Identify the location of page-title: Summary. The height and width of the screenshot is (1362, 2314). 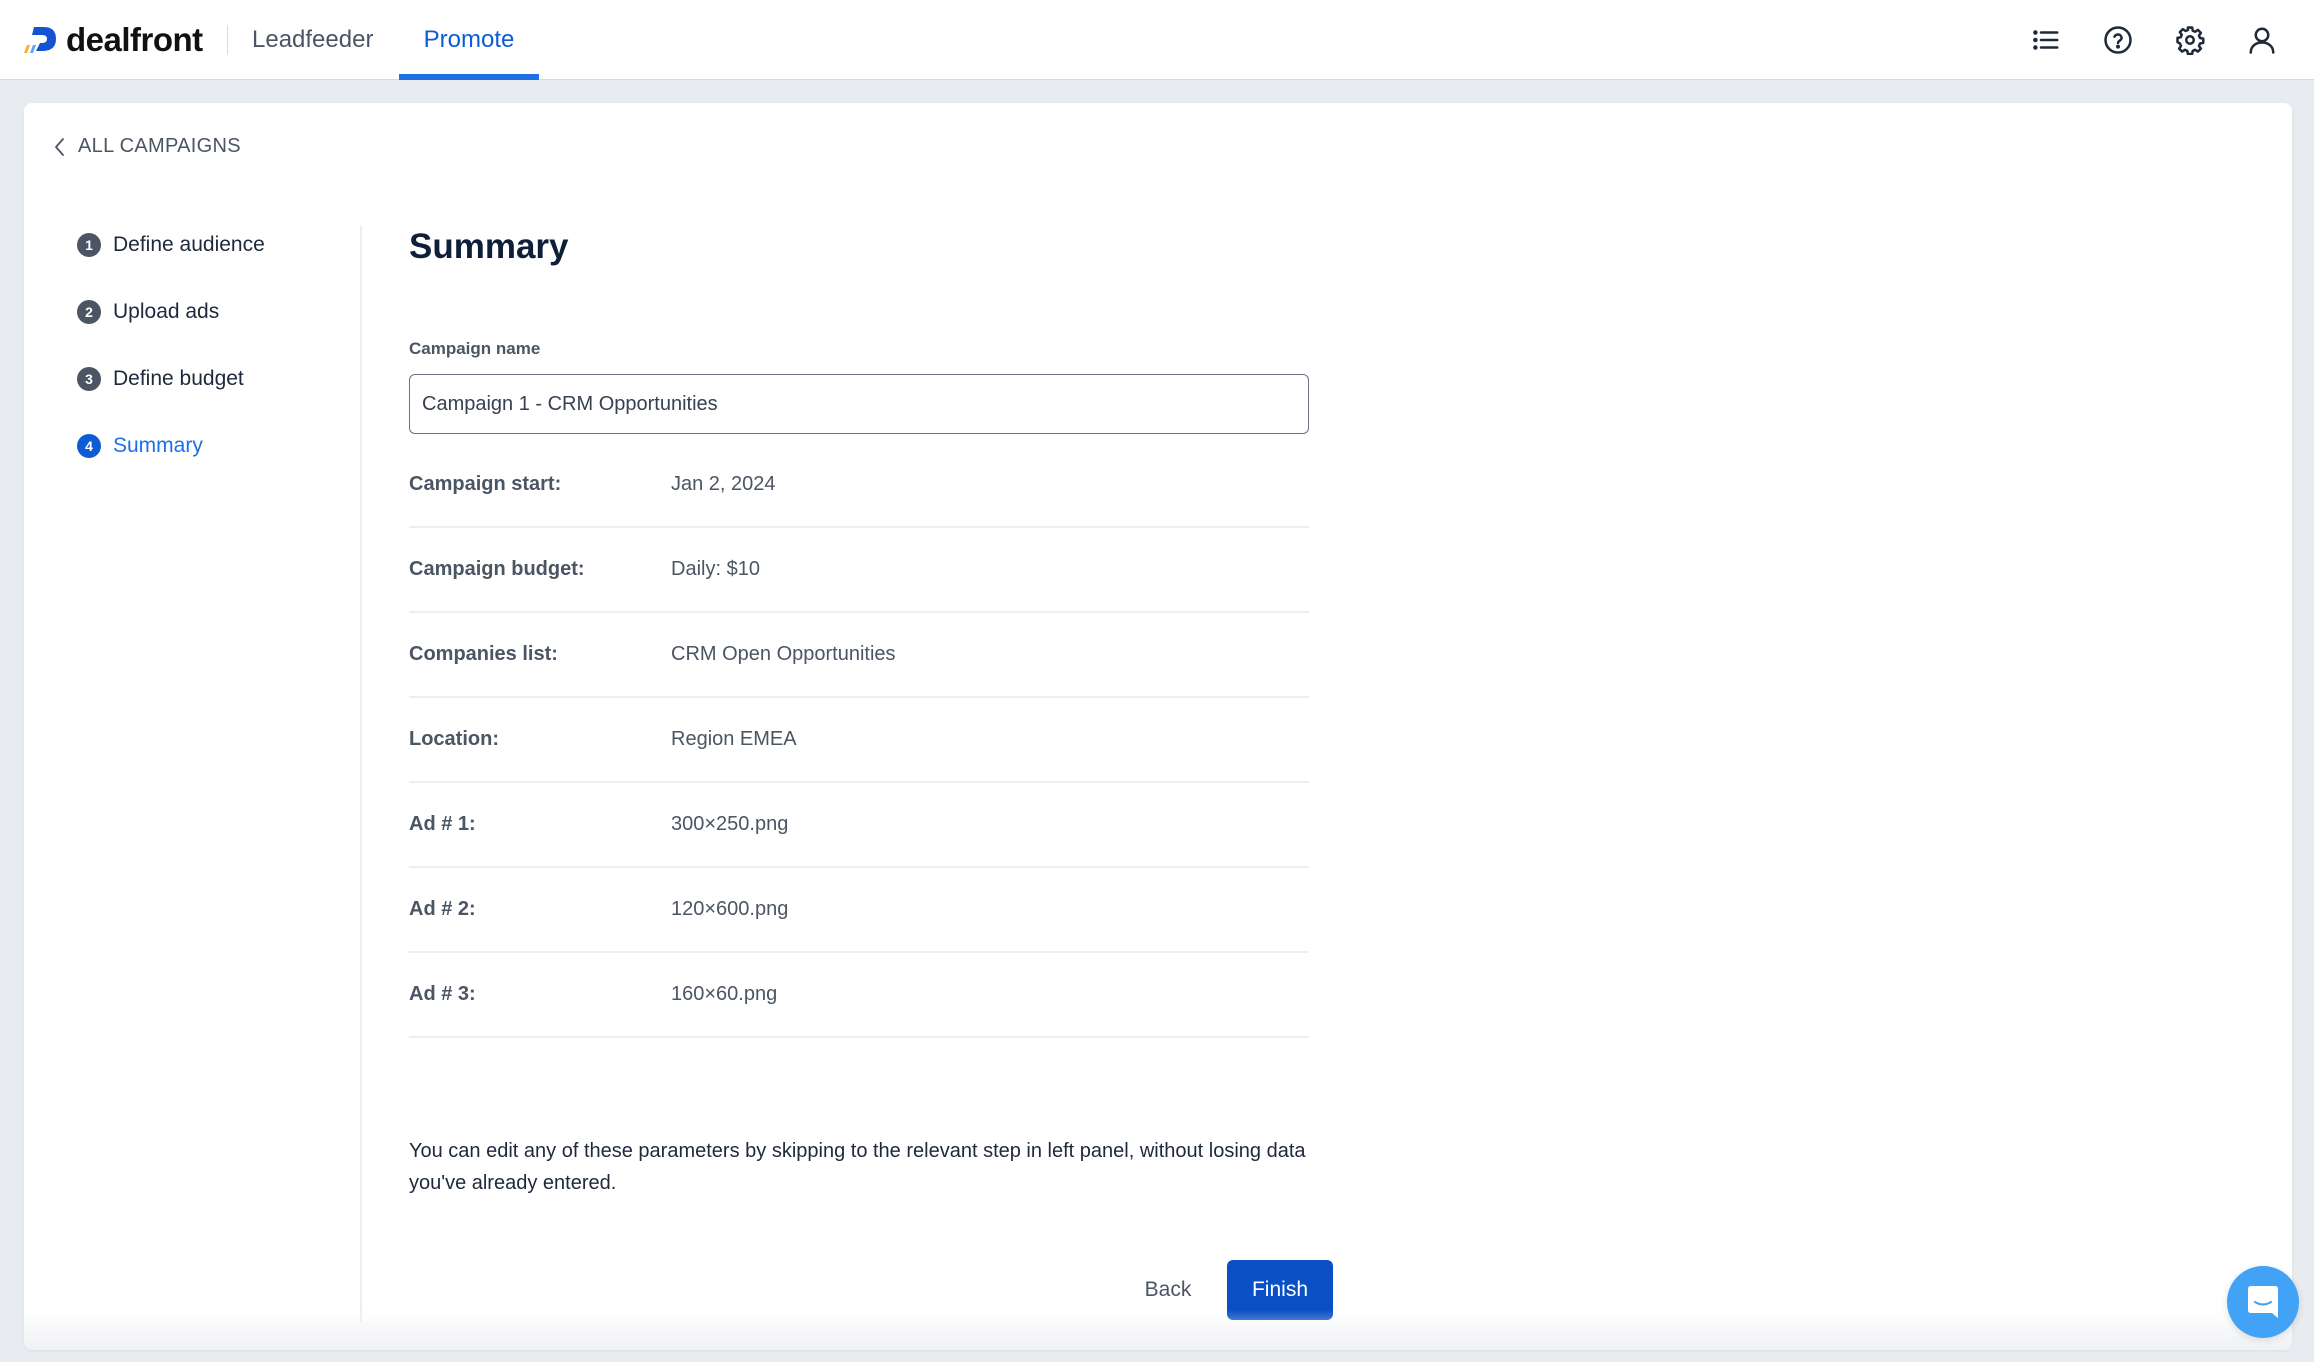
(489, 246).